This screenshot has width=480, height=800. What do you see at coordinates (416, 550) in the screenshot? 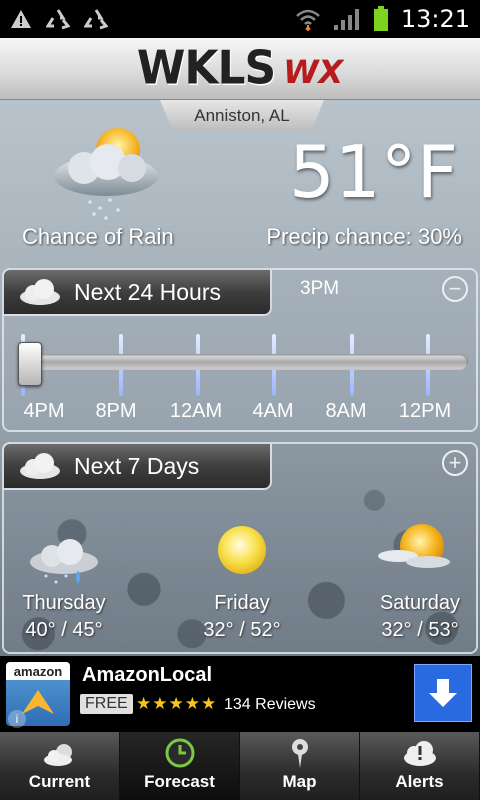
I see `partly-sunny-icon` at bounding box center [416, 550].